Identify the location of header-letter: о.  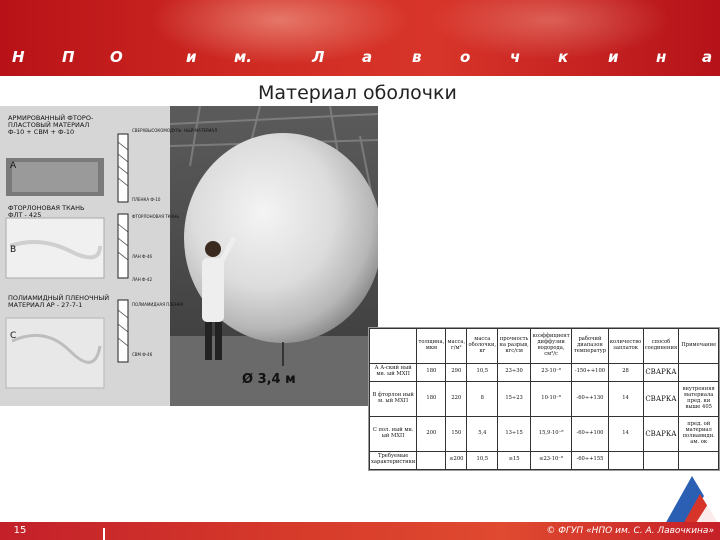
(465, 57).